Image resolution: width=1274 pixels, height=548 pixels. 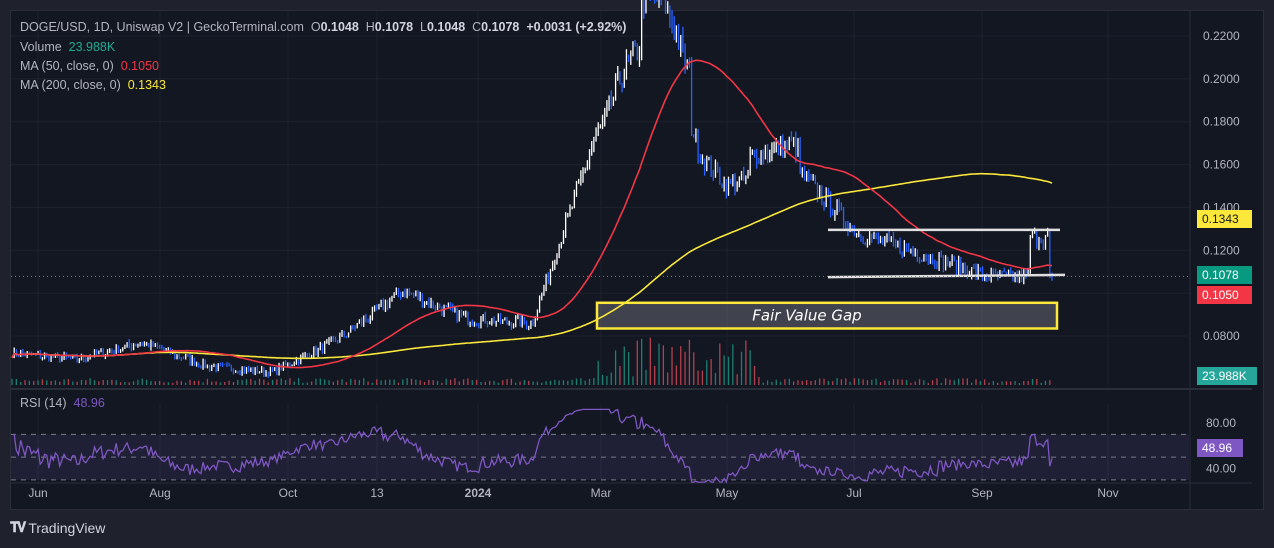 I want to click on y-tick-label: 0.2000, so click(x=1221, y=79).